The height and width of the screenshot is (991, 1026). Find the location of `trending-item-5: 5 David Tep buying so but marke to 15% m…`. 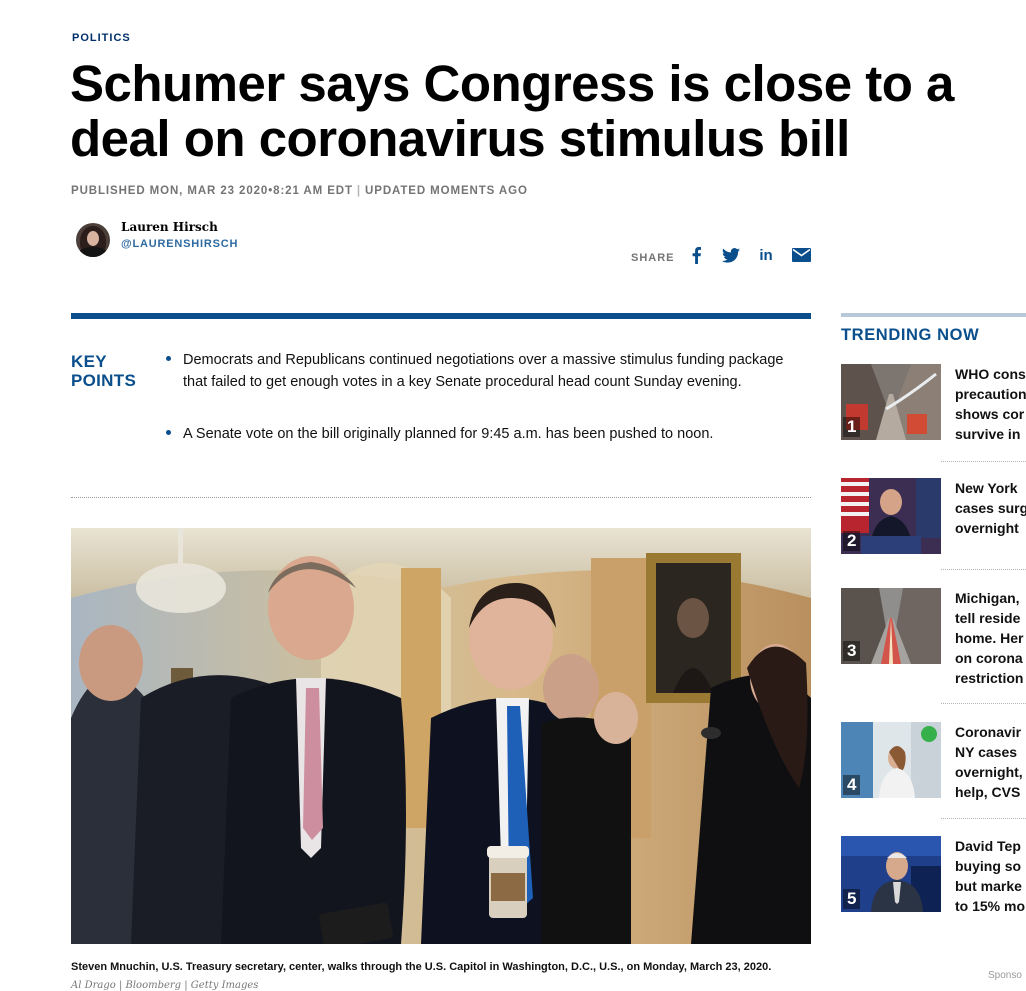

trending-item-5: 5 David Tep buying so but marke to 15% m… is located at coordinates (933, 875).